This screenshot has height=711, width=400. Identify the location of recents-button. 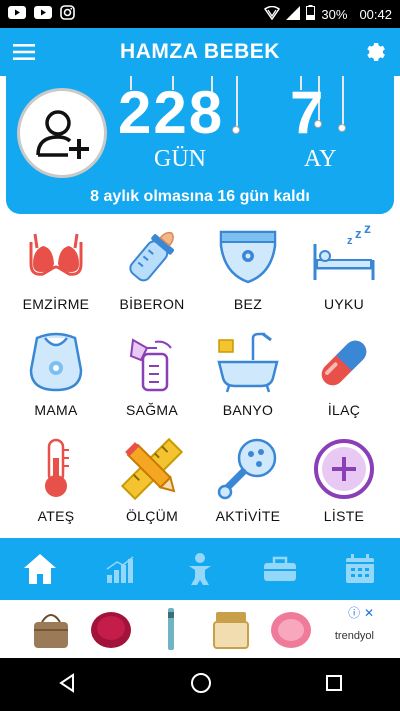
(334, 685).